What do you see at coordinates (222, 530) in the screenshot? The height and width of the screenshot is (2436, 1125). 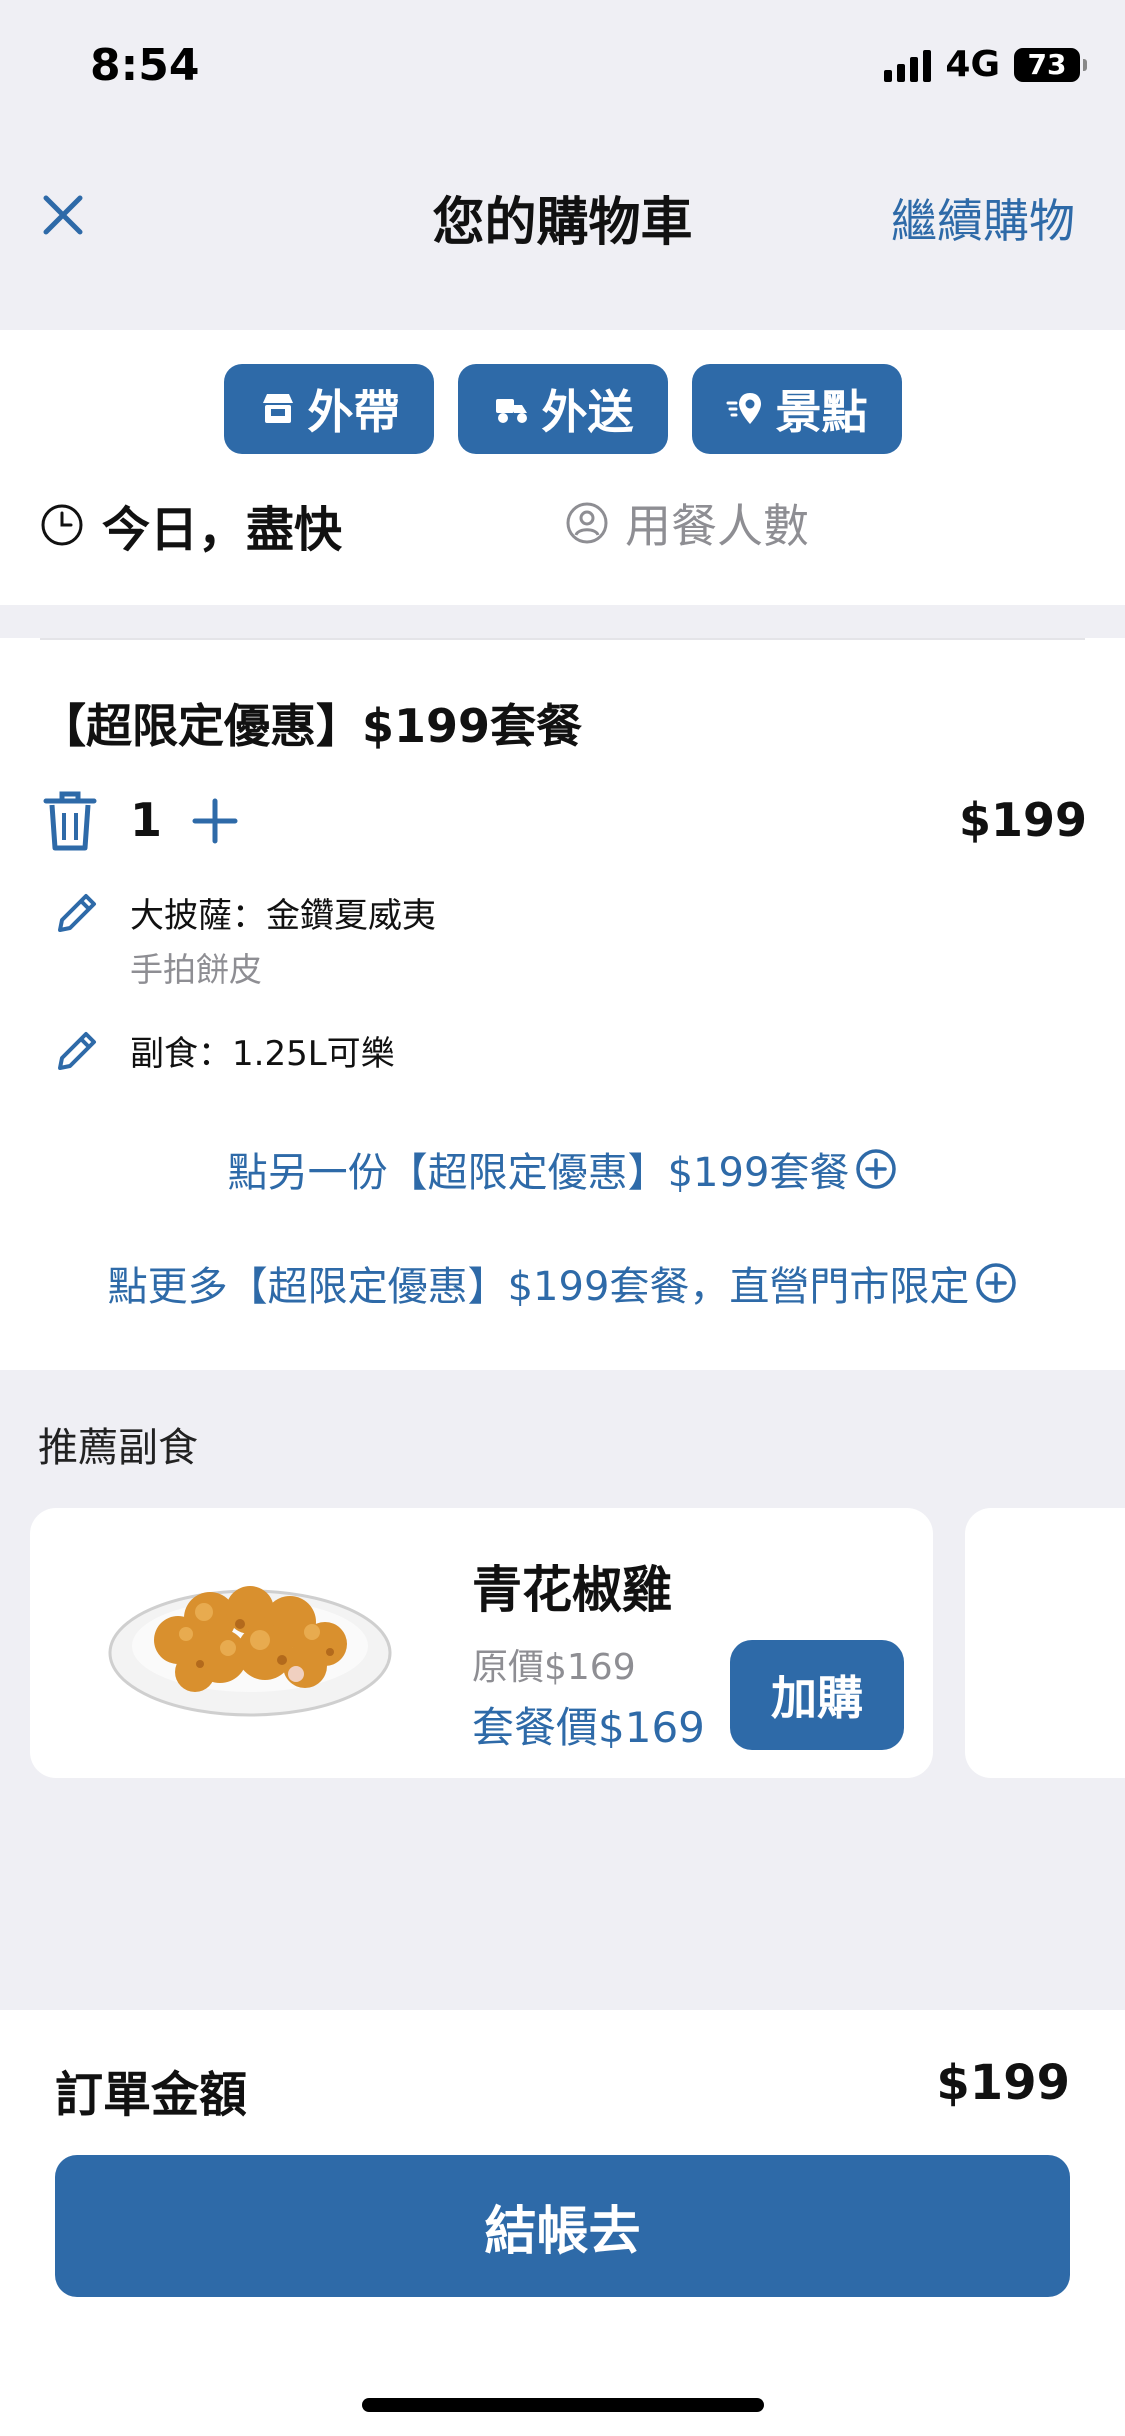 I see `schedule-time-label: 今日，盡快` at bounding box center [222, 530].